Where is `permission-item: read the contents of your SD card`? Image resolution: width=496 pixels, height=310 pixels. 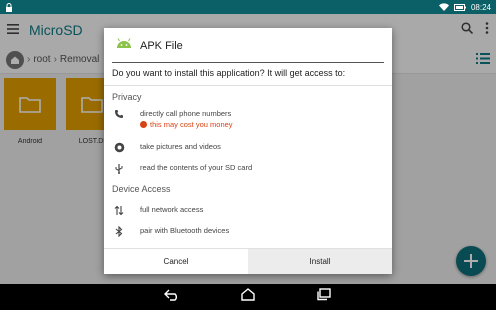 permission-item: read the contents of your SD card is located at coordinates (247, 168).